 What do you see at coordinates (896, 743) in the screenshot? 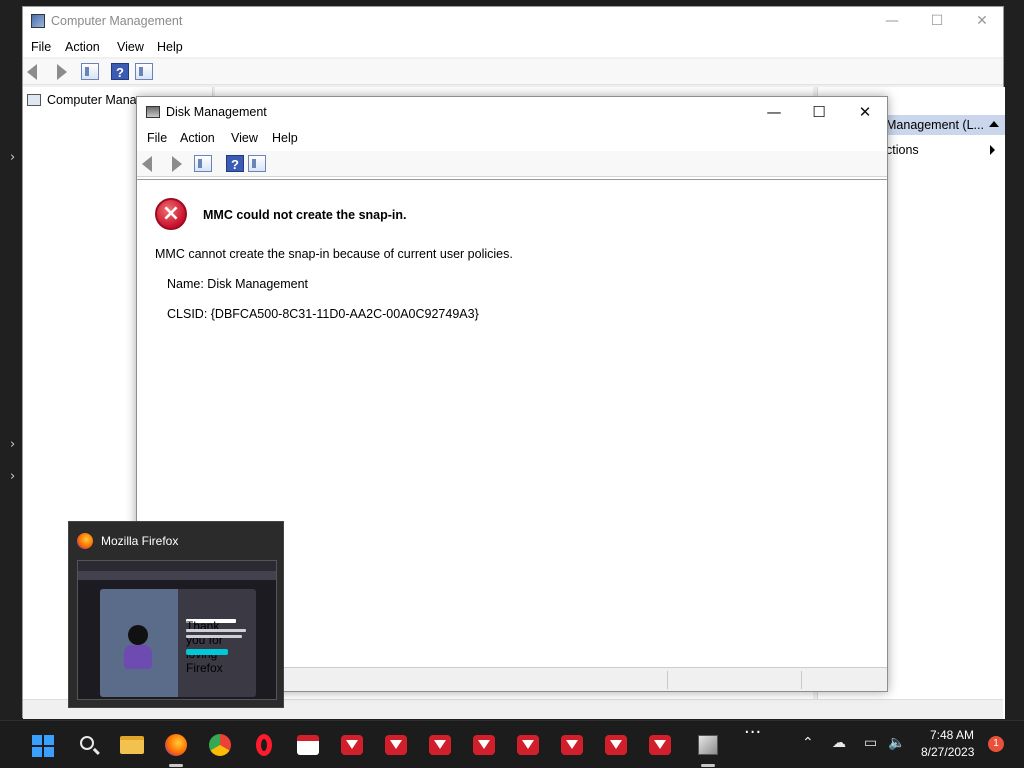
I see `volume-icon: 🔈` at bounding box center [896, 743].